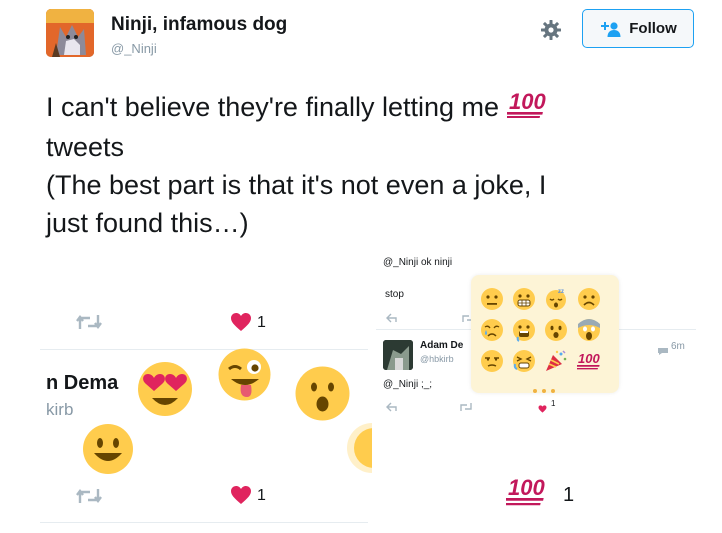 This screenshot has width=722, height=533. Describe the element at coordinates (663, 351) in the screenshot. I see `timestamp-icon` at that location.